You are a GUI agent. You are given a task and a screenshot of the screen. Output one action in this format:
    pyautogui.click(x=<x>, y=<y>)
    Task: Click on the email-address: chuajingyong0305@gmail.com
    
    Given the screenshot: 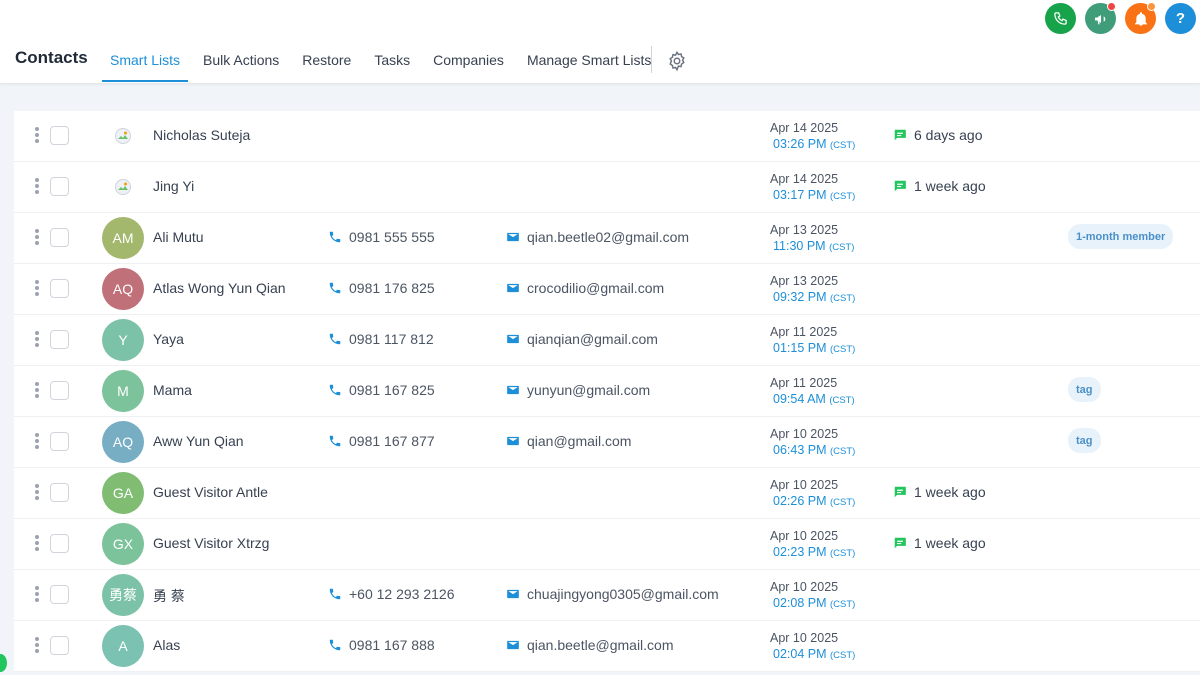 What is the action you would take?
    pyautogui.click(x=623, y=594)
    